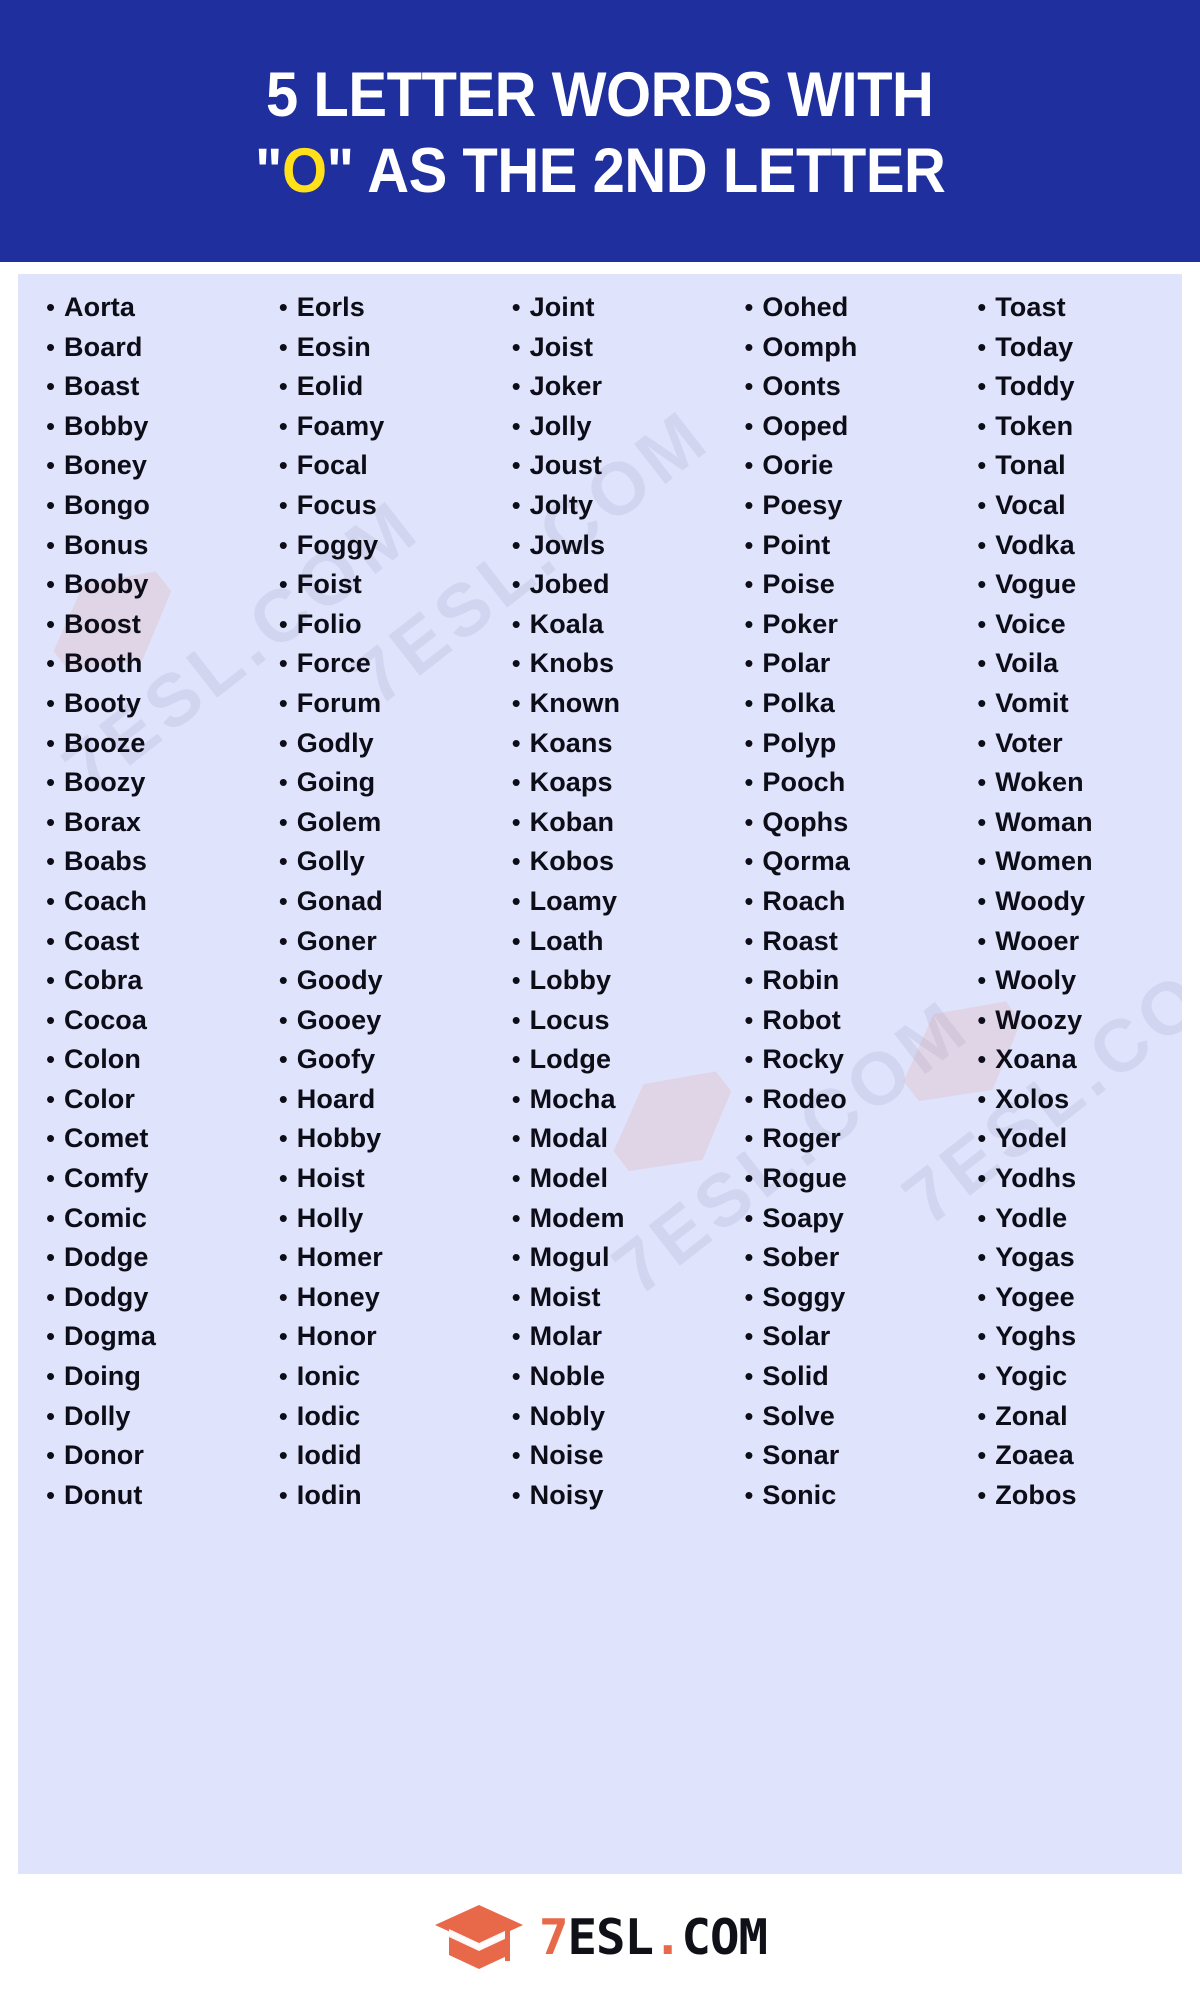 Image resolution: width=1200 pixels, height=2000 pixels. I want to click on list-item: • Eosin, so click(381, 348).